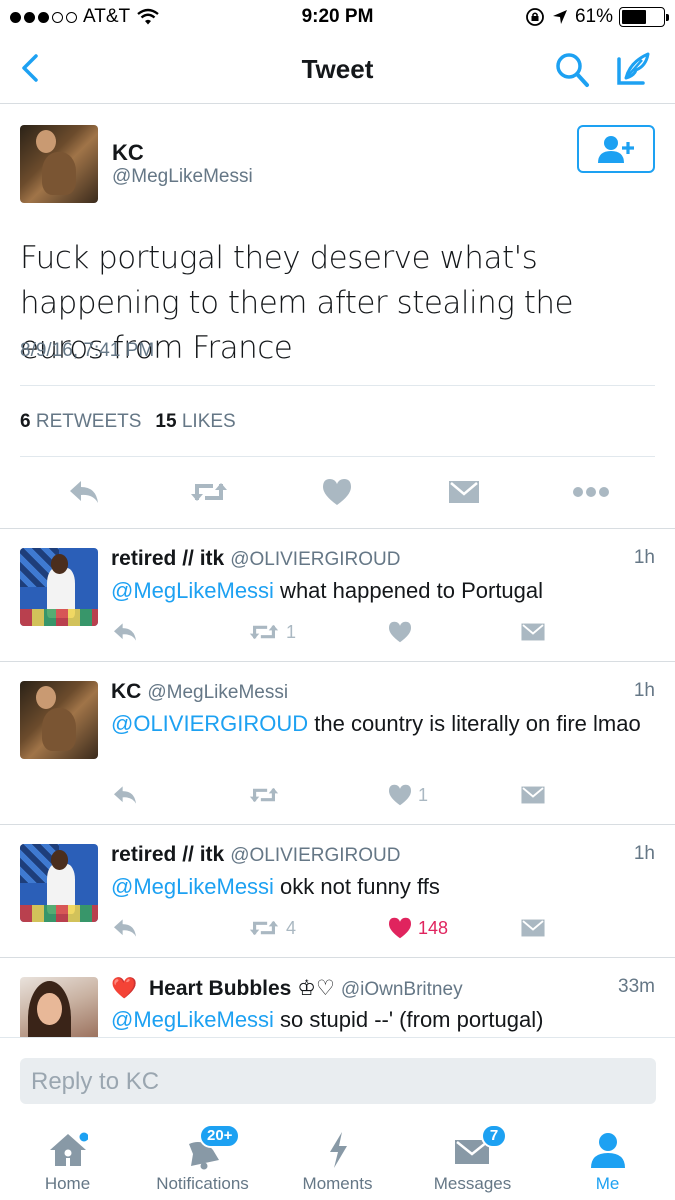 This screenshot has height=1200, width=675. Describe the element at coordinates (327, 590) in the screenshot. I see `reply-text: @MegLikeMessi what happened to Portugal` at that location.